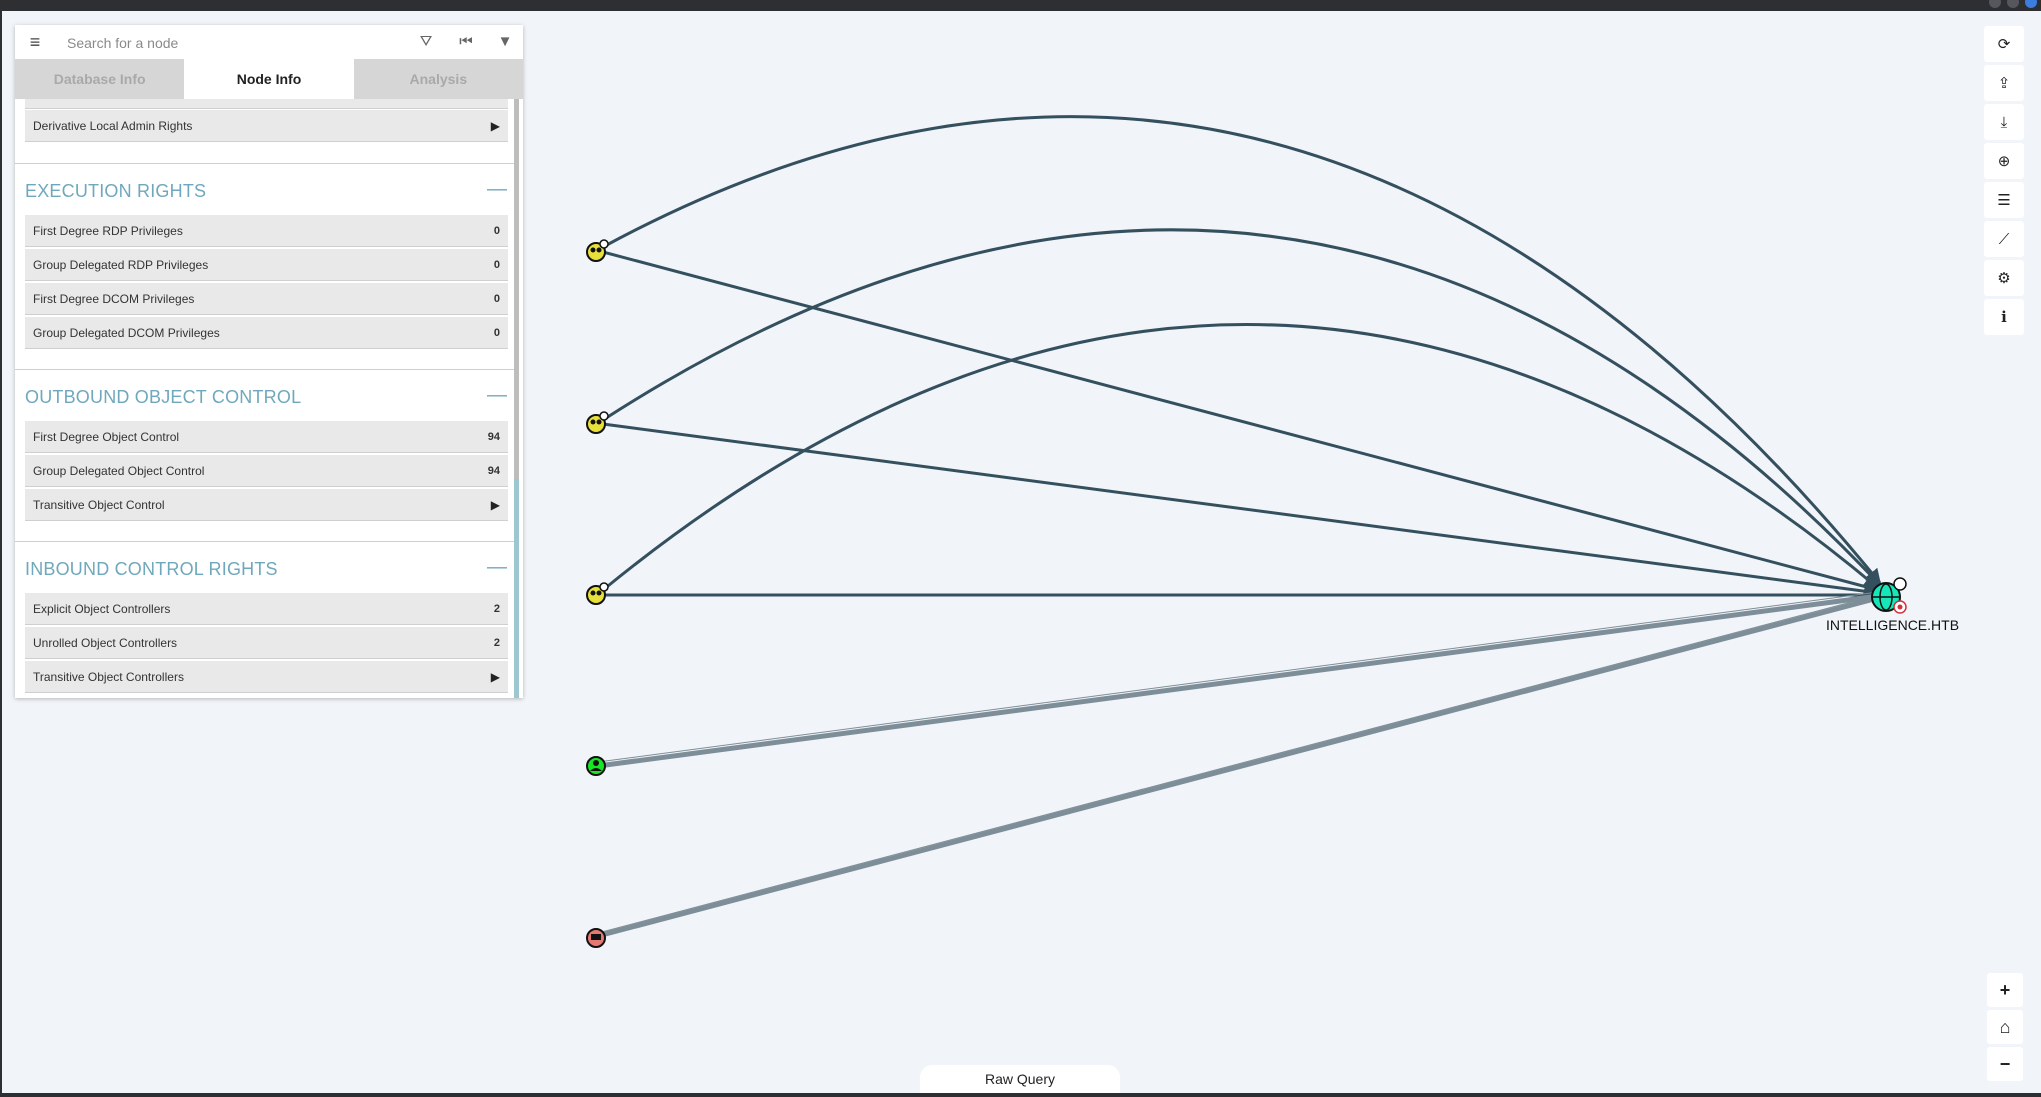 The width and height of the screenshot is (2041, 1097). Describe the element at coordinates (266, 299) in the screenshot. I see `list-item: First Degree DCOM Privileges 0` at that location.